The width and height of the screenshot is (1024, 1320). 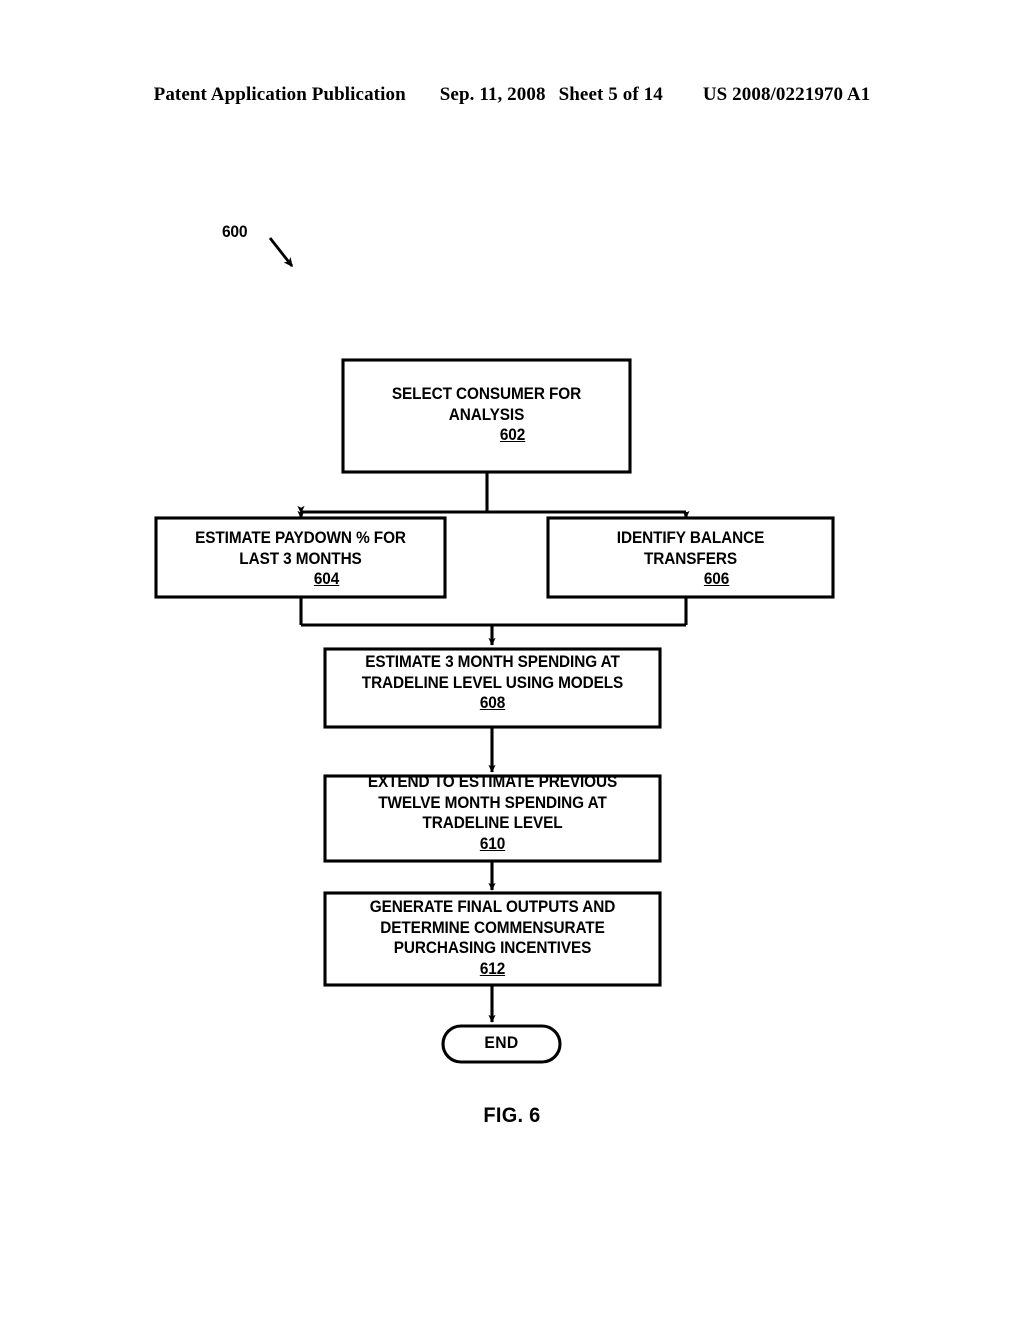 I want to click on node-606-text: IDENTIFY BALANCE TRANSFERS 606, so click(x=690, y=559).